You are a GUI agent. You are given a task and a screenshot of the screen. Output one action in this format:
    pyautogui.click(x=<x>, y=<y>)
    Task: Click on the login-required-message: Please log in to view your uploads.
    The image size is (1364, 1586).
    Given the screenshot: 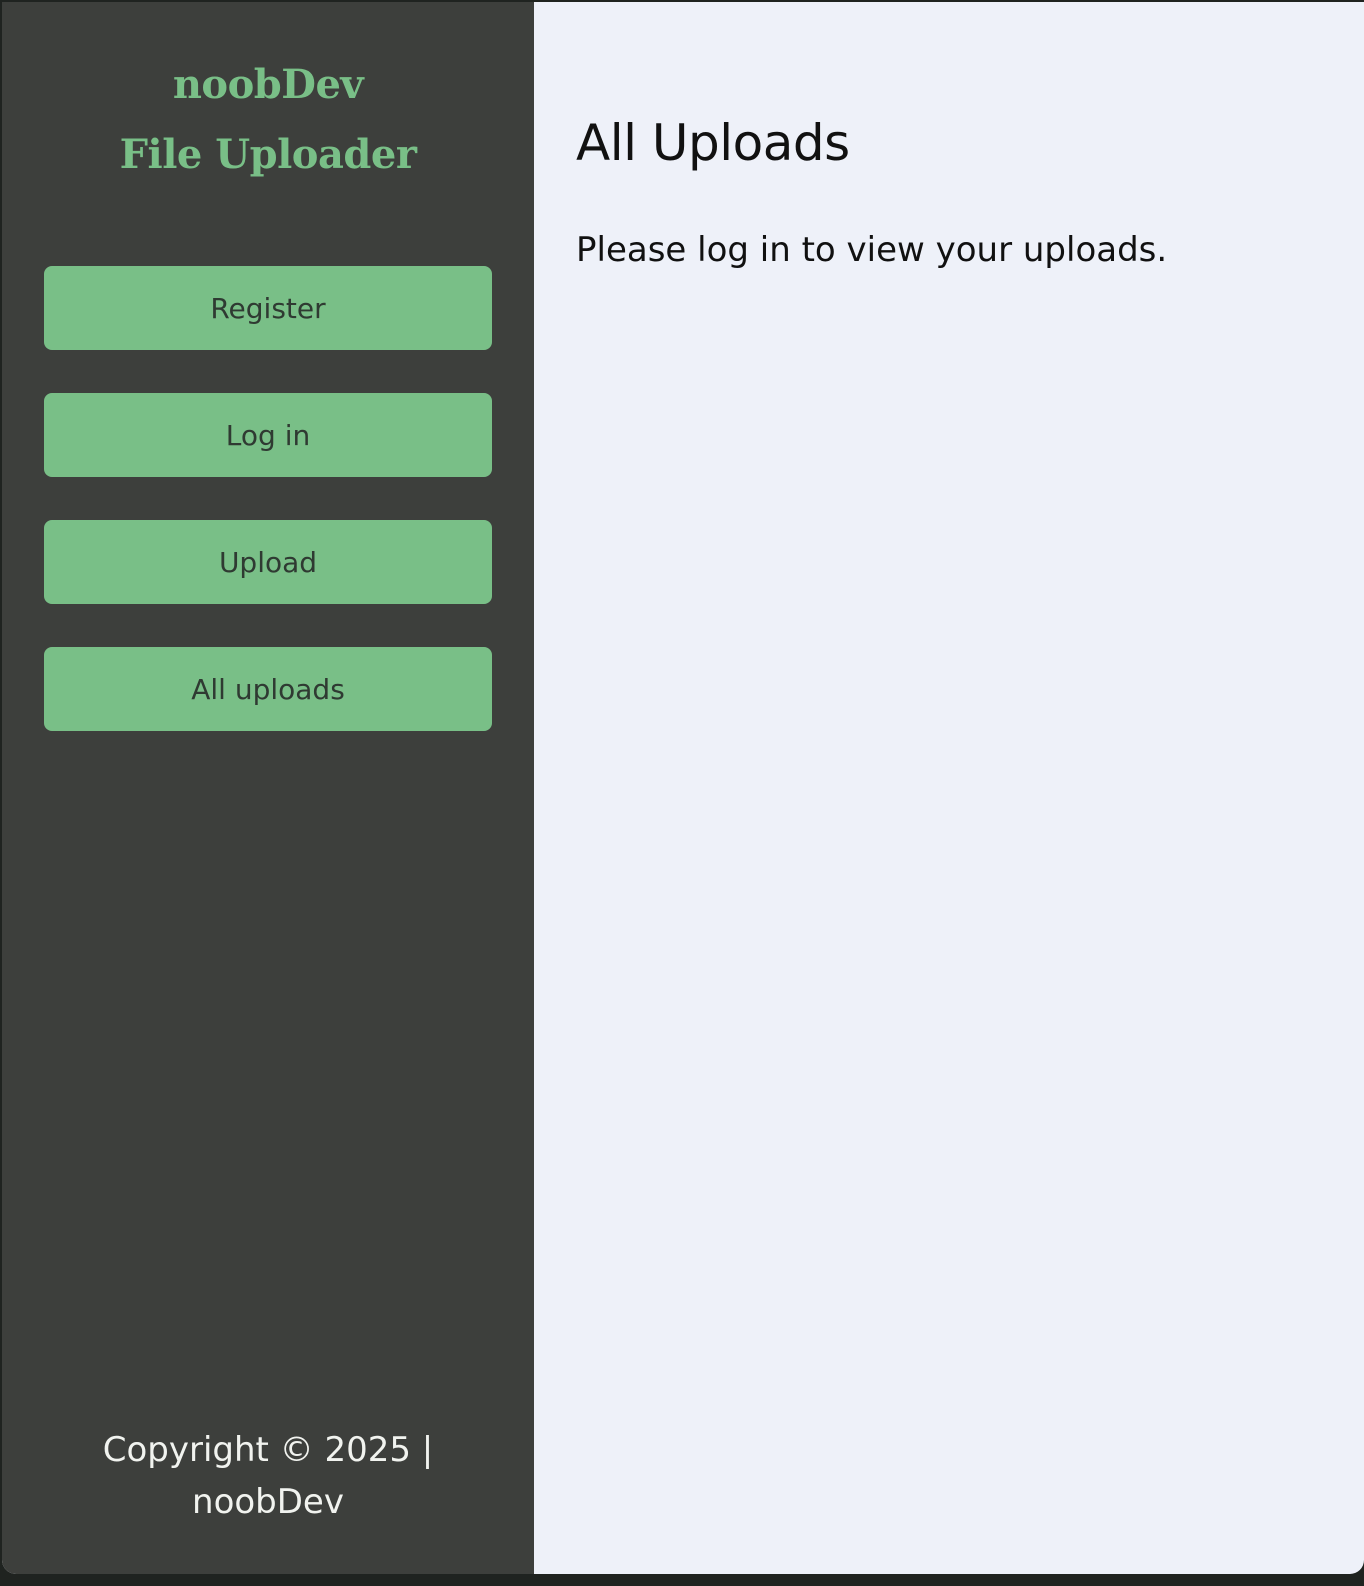 What is the action you would take?
    pyautogui.click(x=872, y=250)
    